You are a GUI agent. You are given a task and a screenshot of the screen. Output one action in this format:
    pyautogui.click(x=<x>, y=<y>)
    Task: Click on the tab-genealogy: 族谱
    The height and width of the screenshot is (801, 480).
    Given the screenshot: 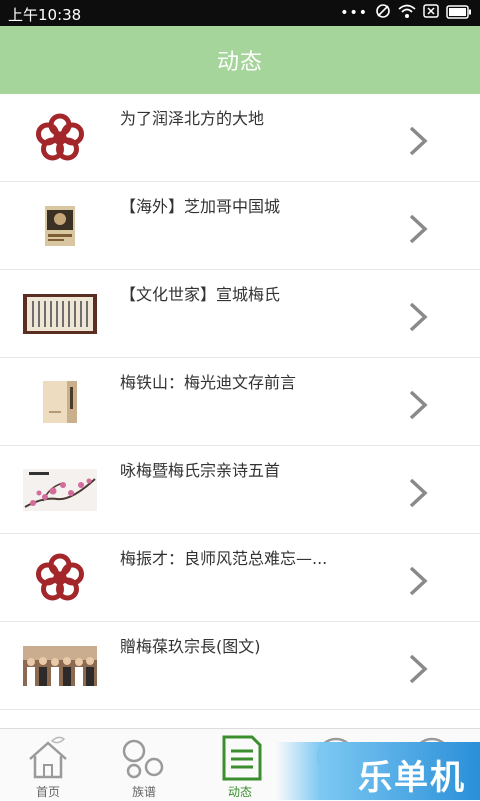 What is the action you would take?
    pyautogui.click(x=144, y=765)
    